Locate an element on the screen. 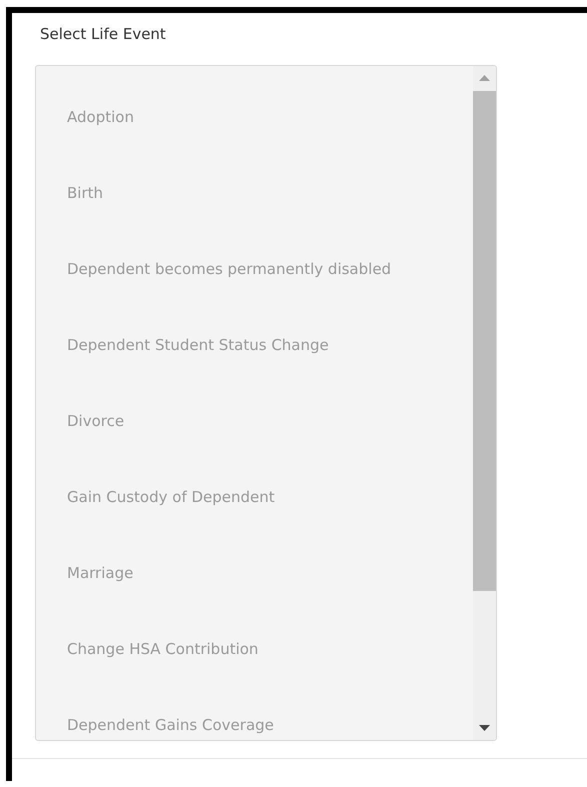  event-option: Divorce is located at coordinates (254, 421).